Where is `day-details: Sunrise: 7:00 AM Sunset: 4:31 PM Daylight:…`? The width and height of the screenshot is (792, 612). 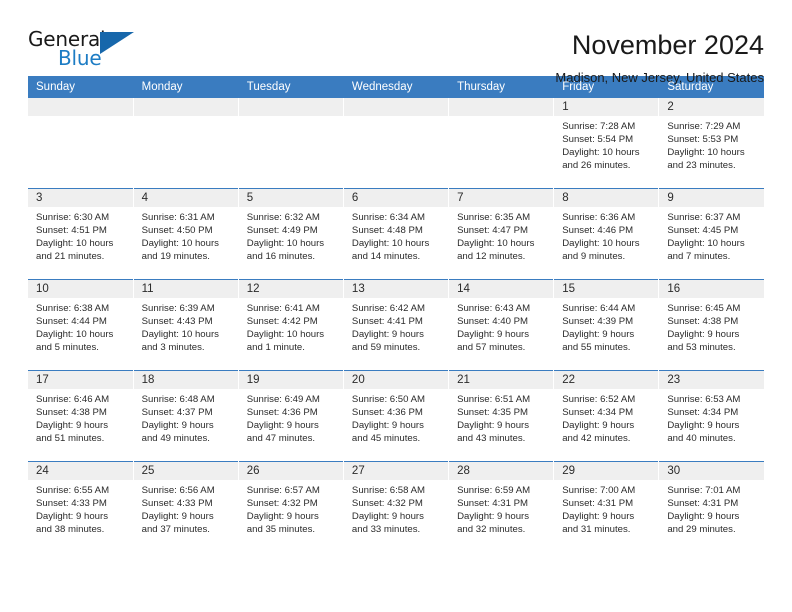
day-details: Sunrise: 7:00 AM Sunset: 4:31 PM Daylight:… is located at coordinates (606, 508).